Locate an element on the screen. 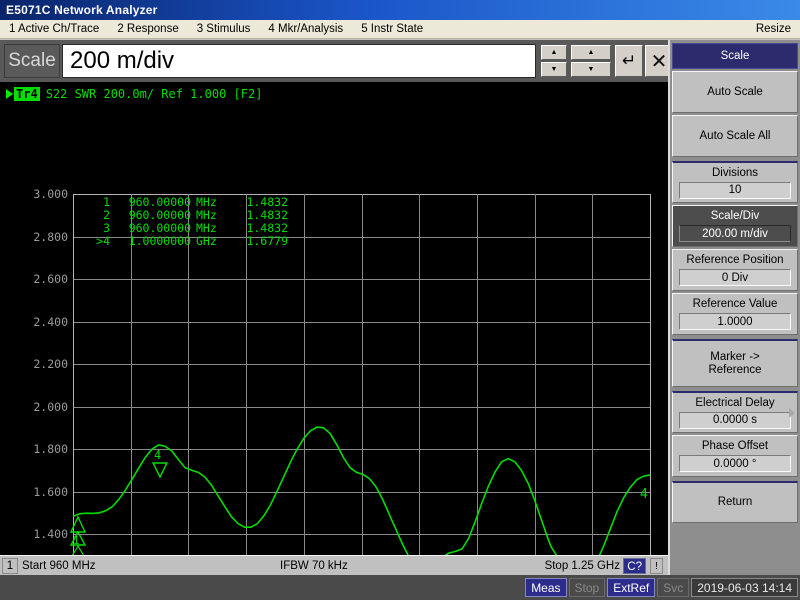 Image resolution: width=800 pixels, height=600 pixels. menu-item-resize: Resize is located at coordinates (773, 29).